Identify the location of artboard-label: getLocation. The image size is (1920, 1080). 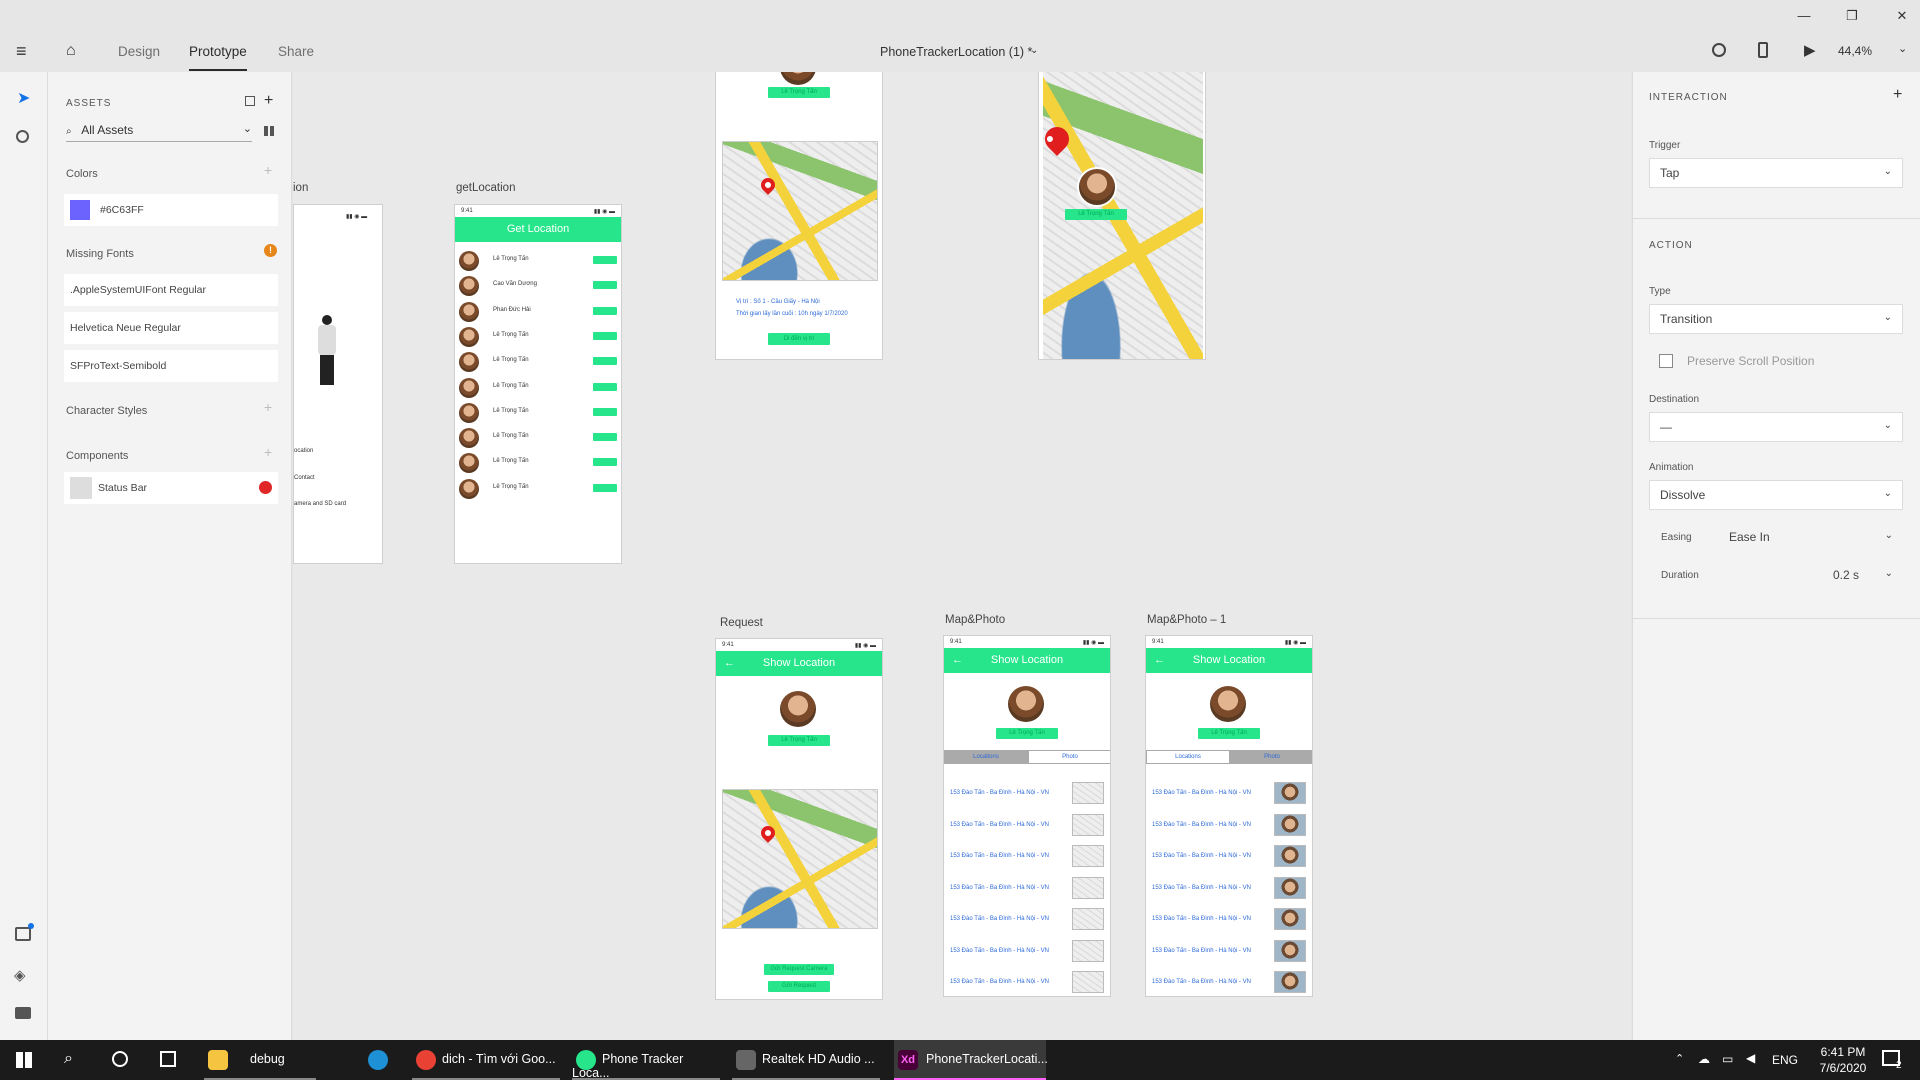
(485, 188).